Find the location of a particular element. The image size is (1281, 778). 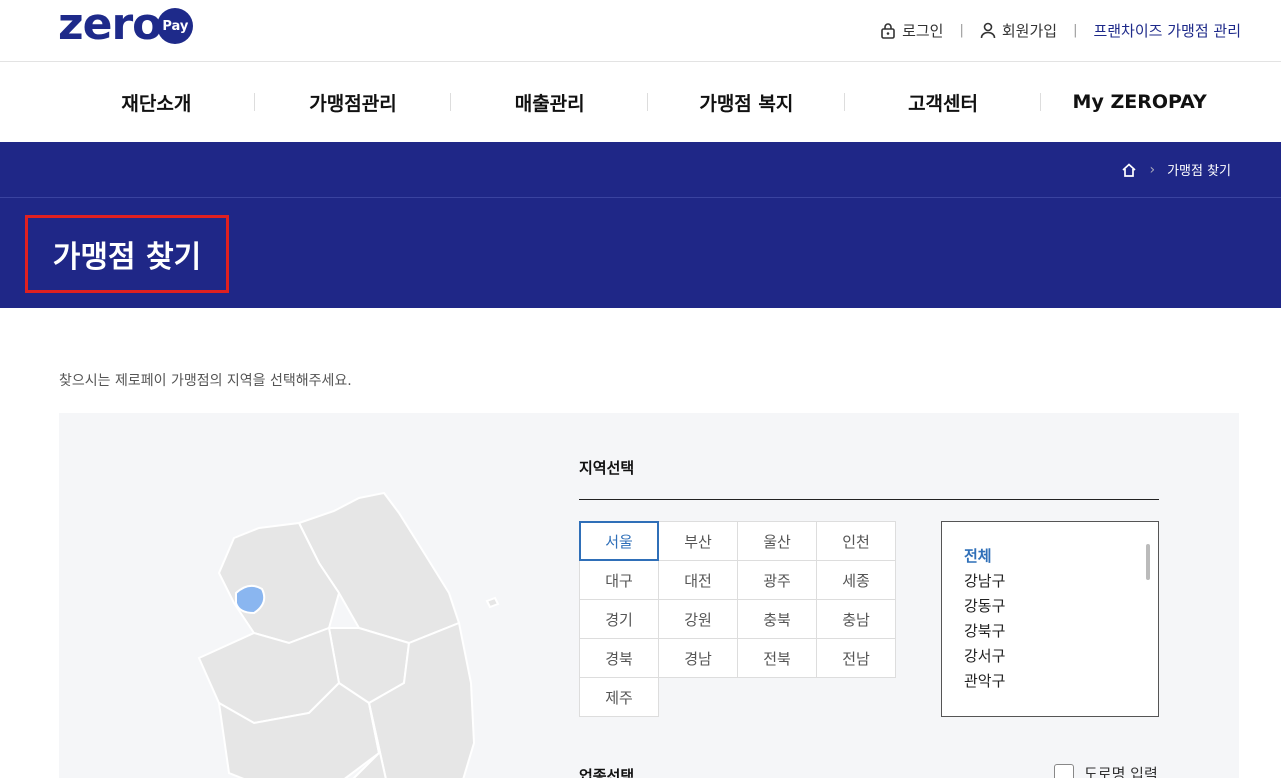

region-gangwon-button: 강원 is located at coordinates (698, 619).